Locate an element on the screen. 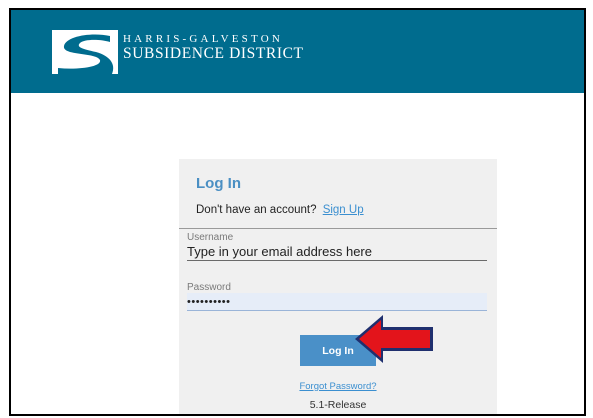 This screenshot has width=593, height=418. logo-icon is located at coordinates (85, 52).